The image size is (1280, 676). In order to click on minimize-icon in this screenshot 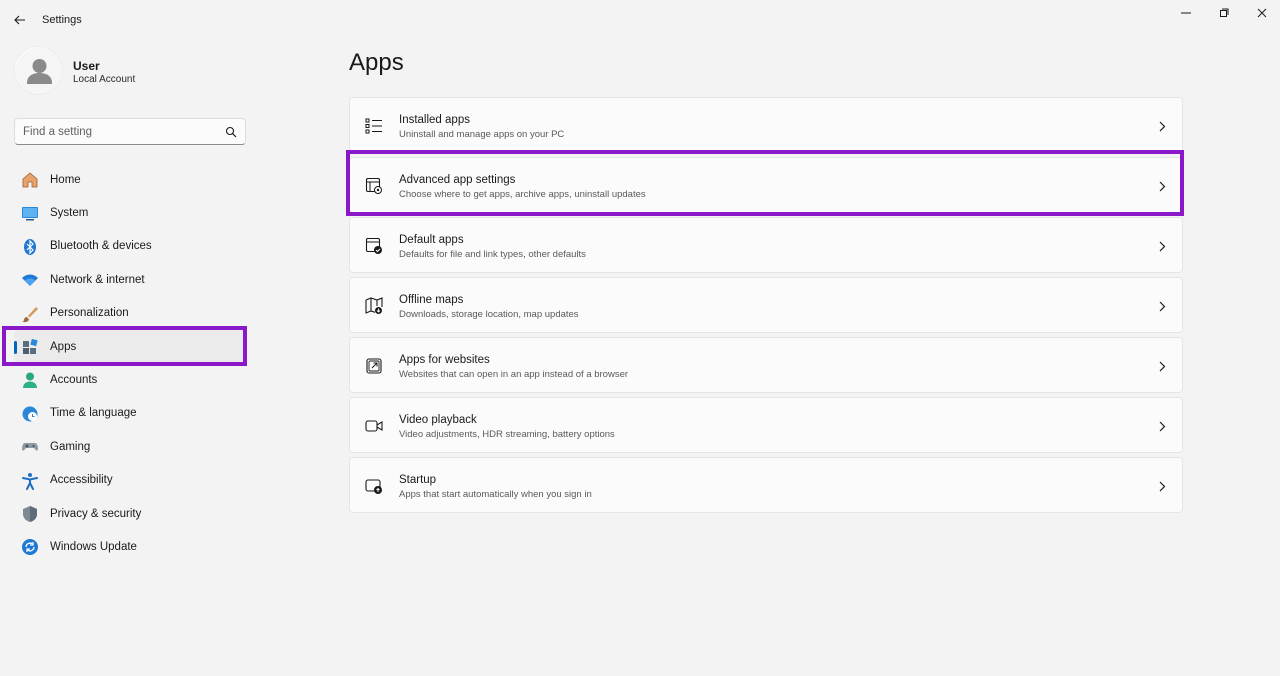, I will do `click(1186, 13)`.